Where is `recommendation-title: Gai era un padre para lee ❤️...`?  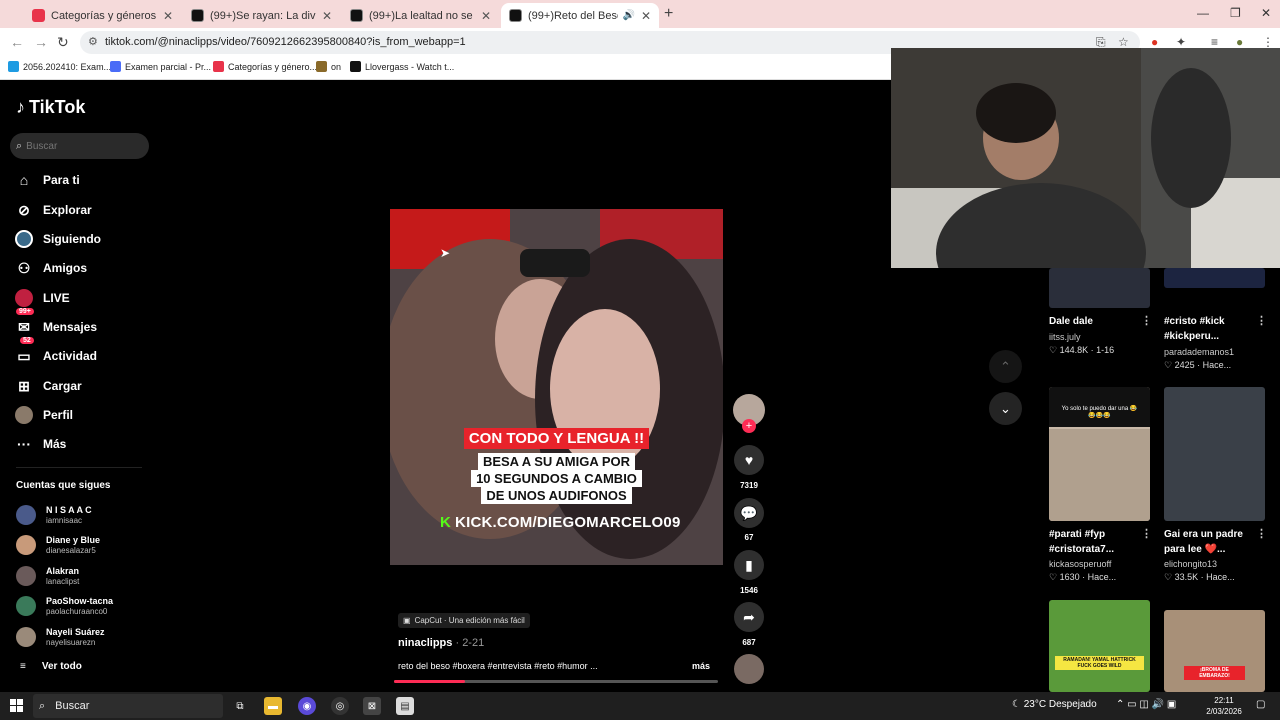
recommendation-title: Gai era un padre para lee ❤️... is located at coordinates (1210, 542).